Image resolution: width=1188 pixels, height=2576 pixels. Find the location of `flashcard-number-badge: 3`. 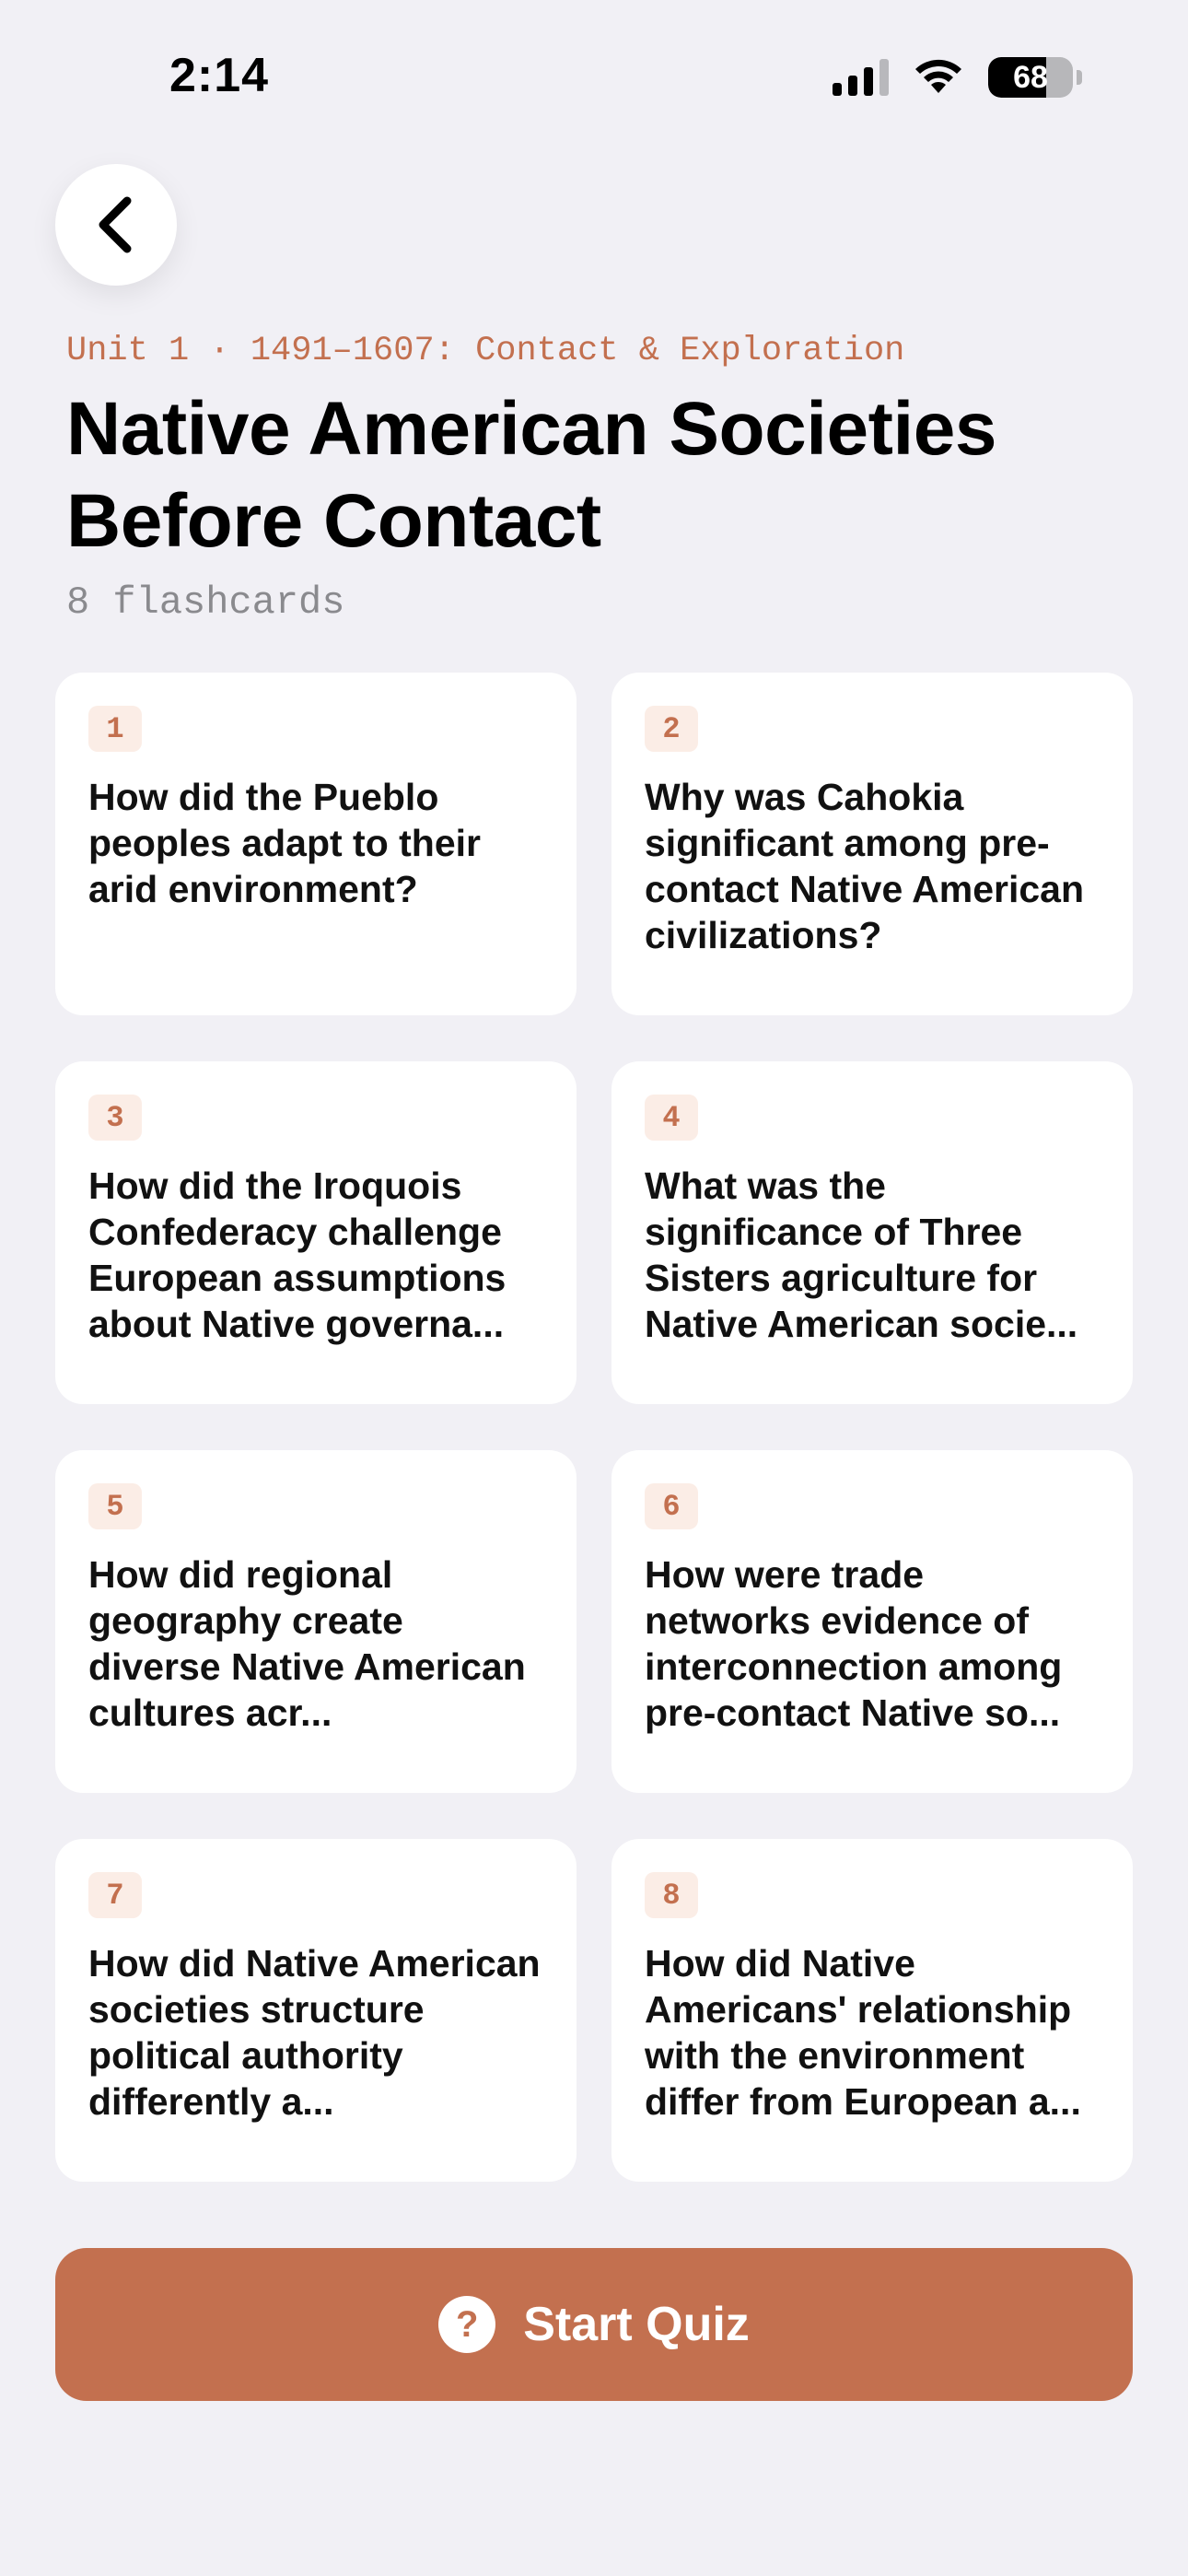

flashcard-number-badge: 3 is located at coordinates (115, 1118).